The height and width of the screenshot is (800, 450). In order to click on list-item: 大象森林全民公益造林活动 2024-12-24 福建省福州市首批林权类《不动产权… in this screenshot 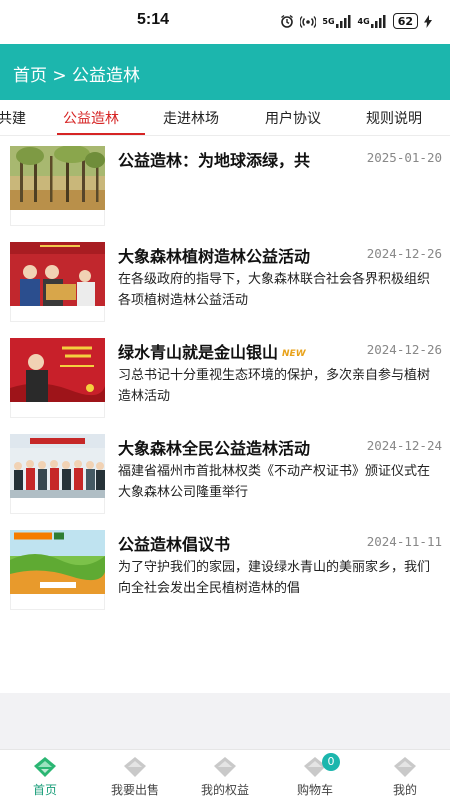, I will do `click(225, 473)`.